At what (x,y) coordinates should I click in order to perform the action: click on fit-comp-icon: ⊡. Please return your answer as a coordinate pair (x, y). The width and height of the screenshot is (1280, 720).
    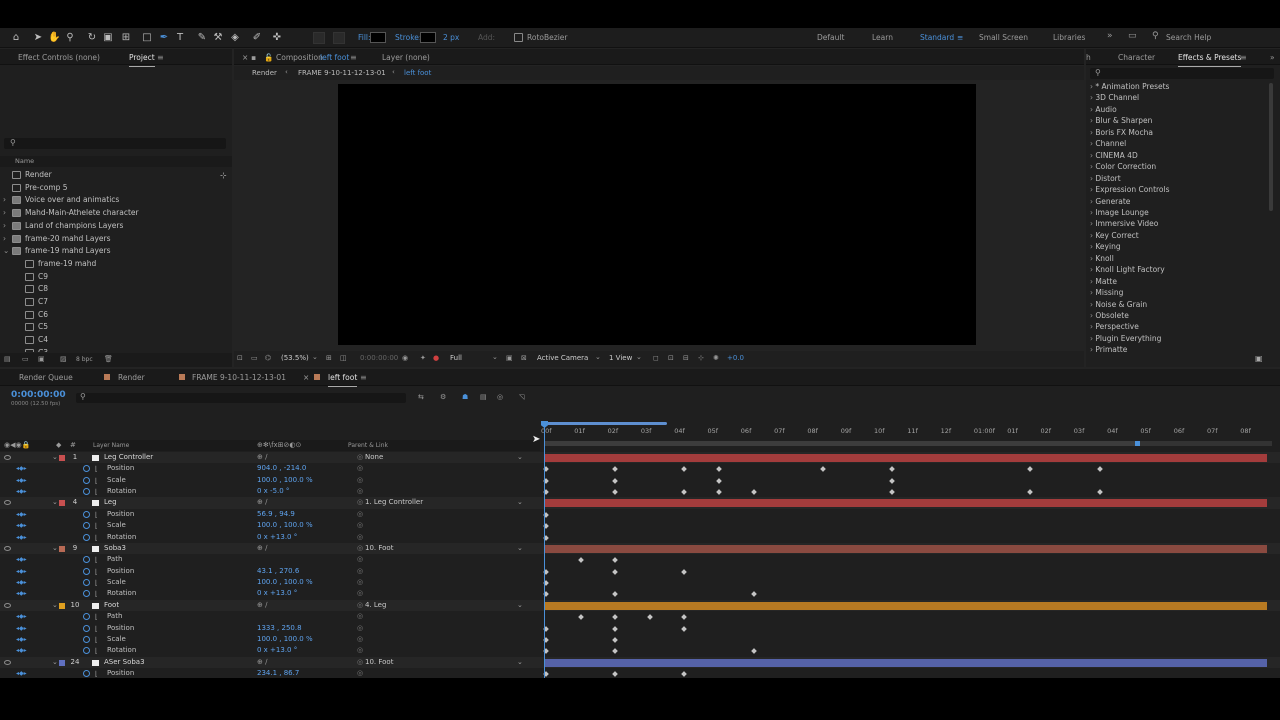
    Looking at the image, I should click on (671, 358).